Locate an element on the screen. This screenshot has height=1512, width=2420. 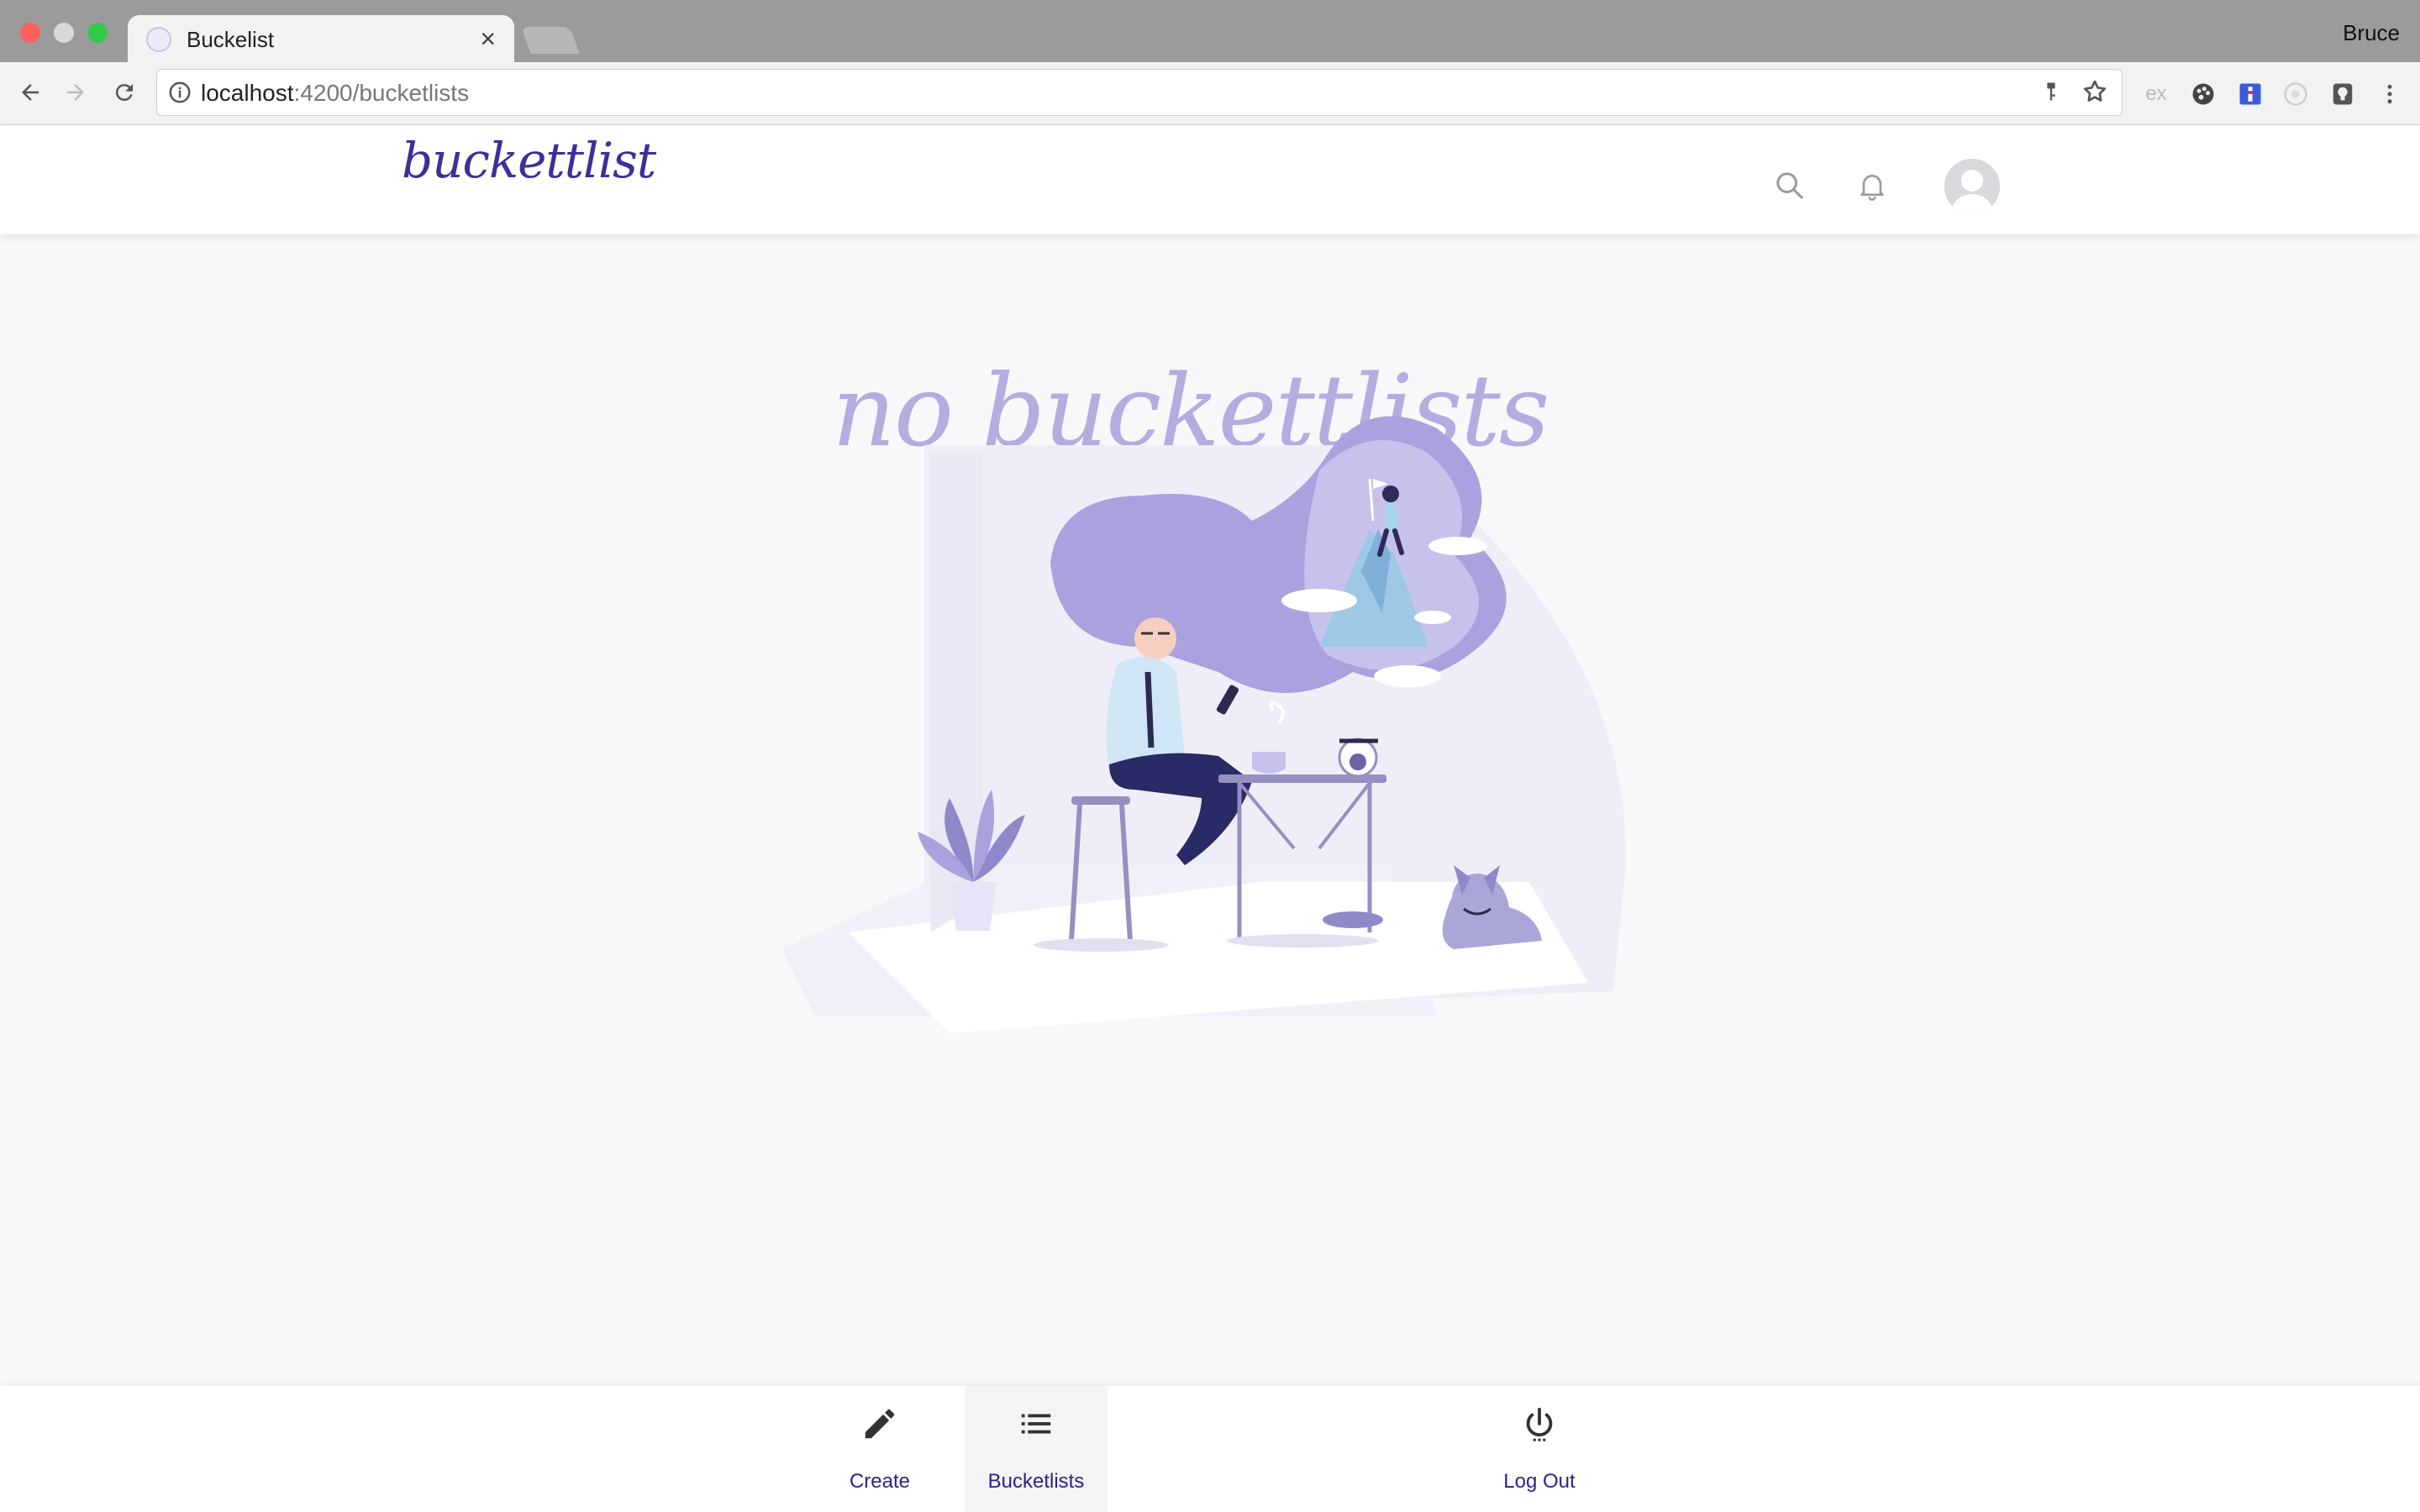
app-header: buckettlist is located at coordinates (1210, 179).